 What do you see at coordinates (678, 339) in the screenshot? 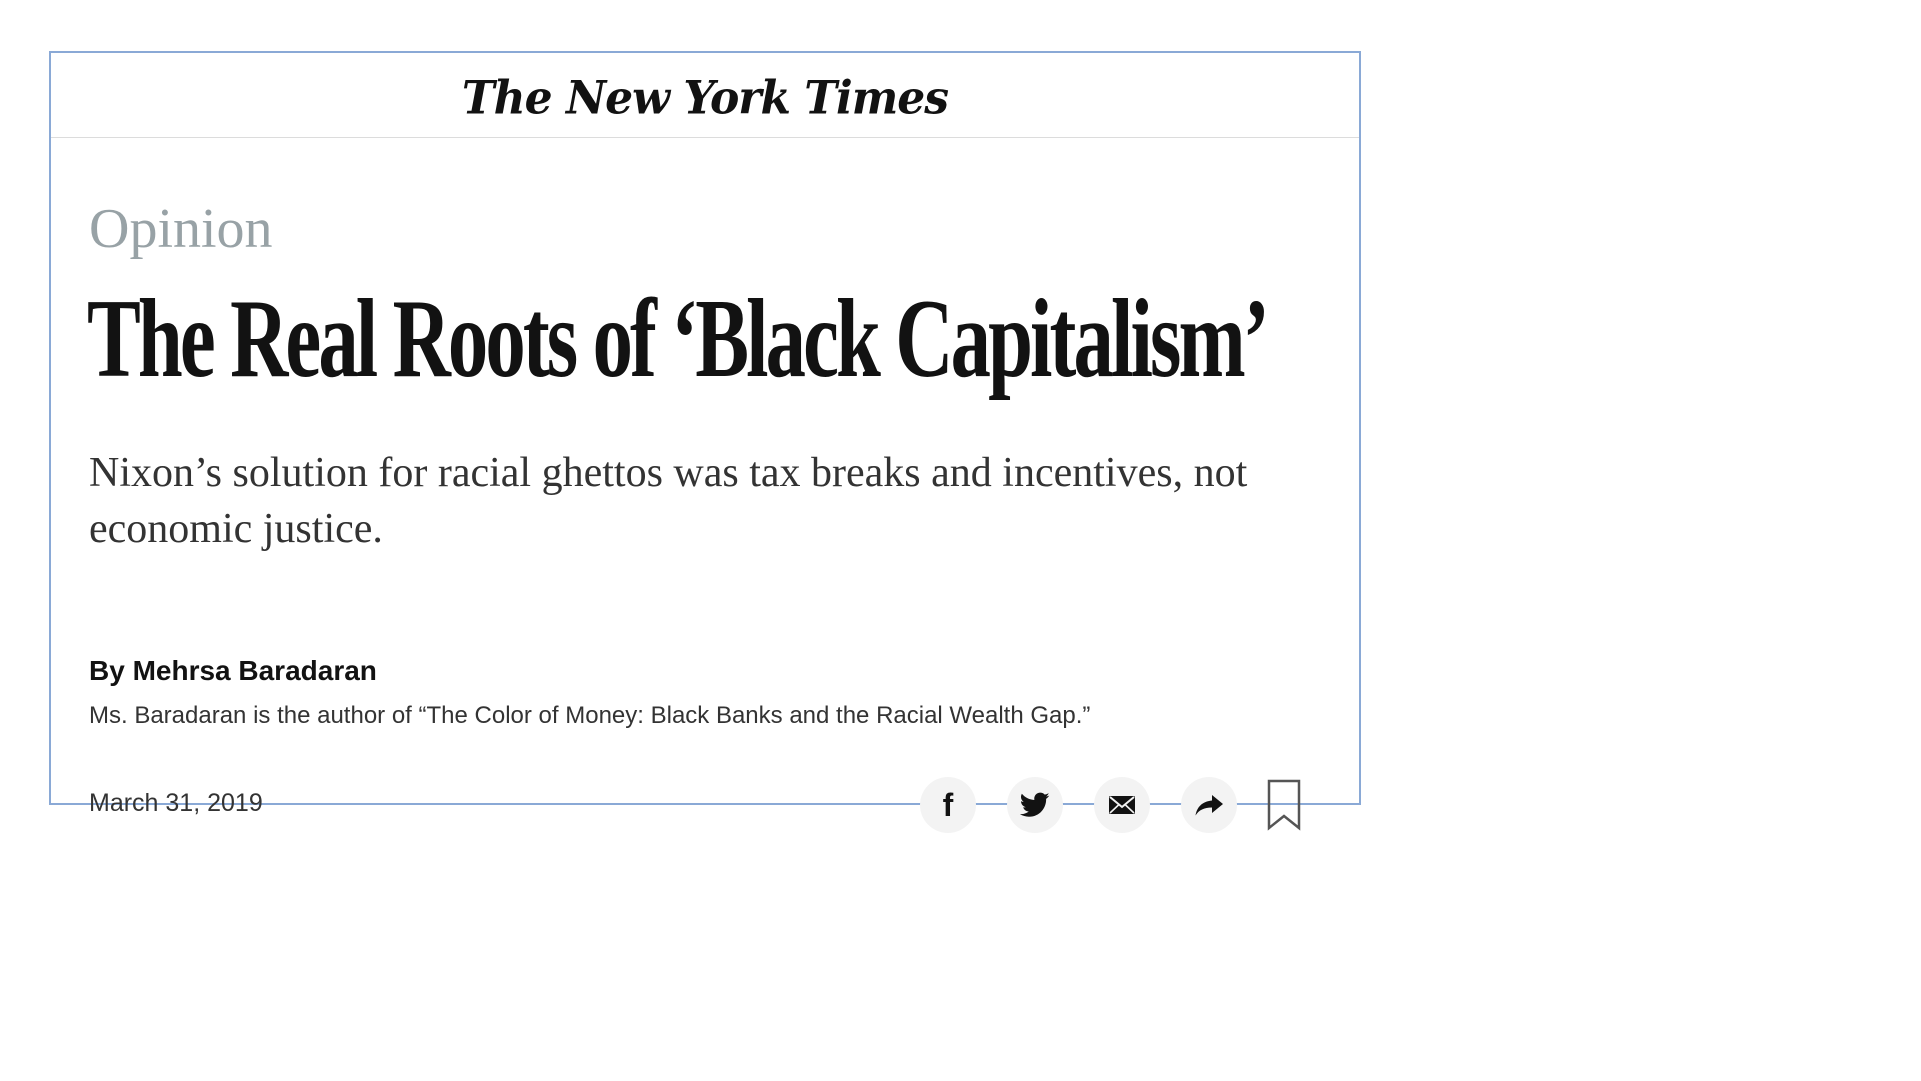
I see `article-headline: The Real Roots of ‘Black Capitalism’` at bounding box center [678, 339].